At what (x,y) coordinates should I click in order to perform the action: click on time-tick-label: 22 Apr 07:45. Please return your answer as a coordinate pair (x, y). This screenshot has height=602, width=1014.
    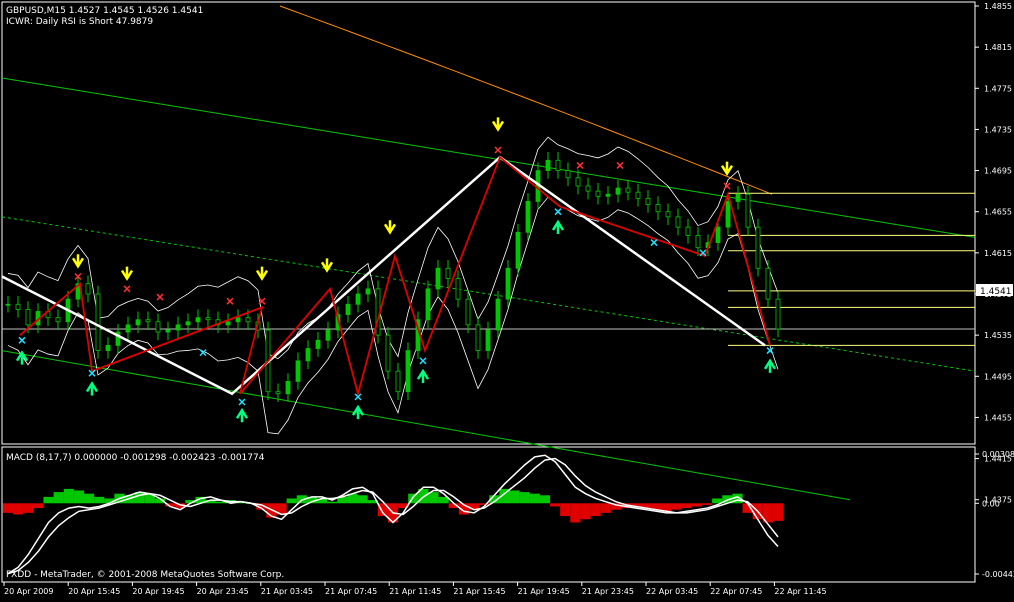
    Looking at the image, I should click on (736, 591).